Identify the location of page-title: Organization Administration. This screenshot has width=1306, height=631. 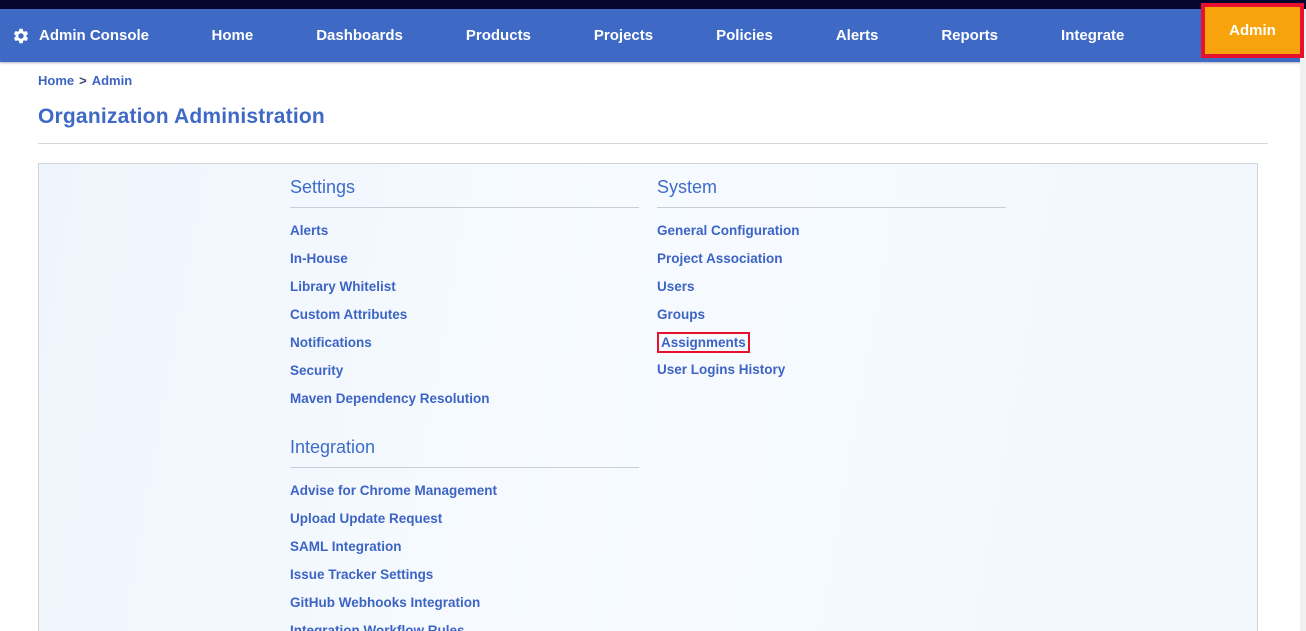
(181, 116).